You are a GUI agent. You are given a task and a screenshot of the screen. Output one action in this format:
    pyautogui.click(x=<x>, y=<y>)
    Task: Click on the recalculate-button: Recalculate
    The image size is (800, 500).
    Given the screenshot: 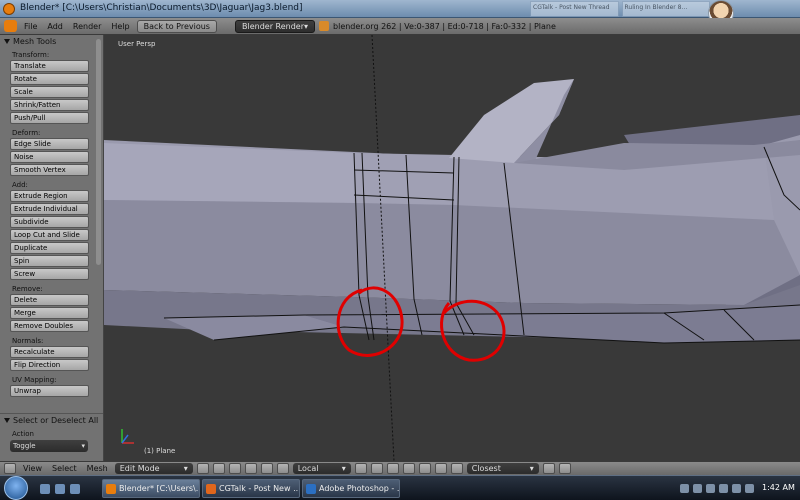 What is the action you would take?
    pyautogui.click(x=49, y=352)
    